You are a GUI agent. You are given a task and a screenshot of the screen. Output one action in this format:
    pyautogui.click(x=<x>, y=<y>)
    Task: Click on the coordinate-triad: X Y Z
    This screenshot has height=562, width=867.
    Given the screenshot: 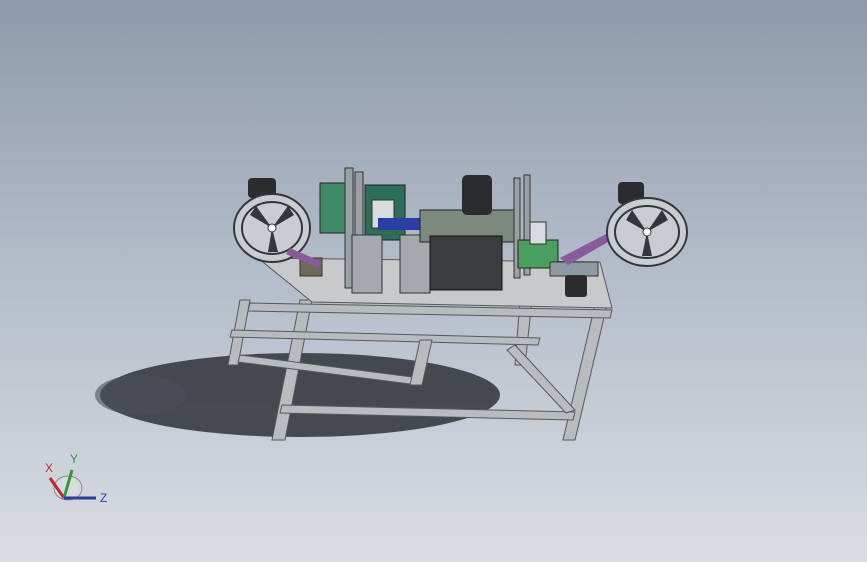 What is the action you would take?
    pyautogui.click(x=80, y=480)
    